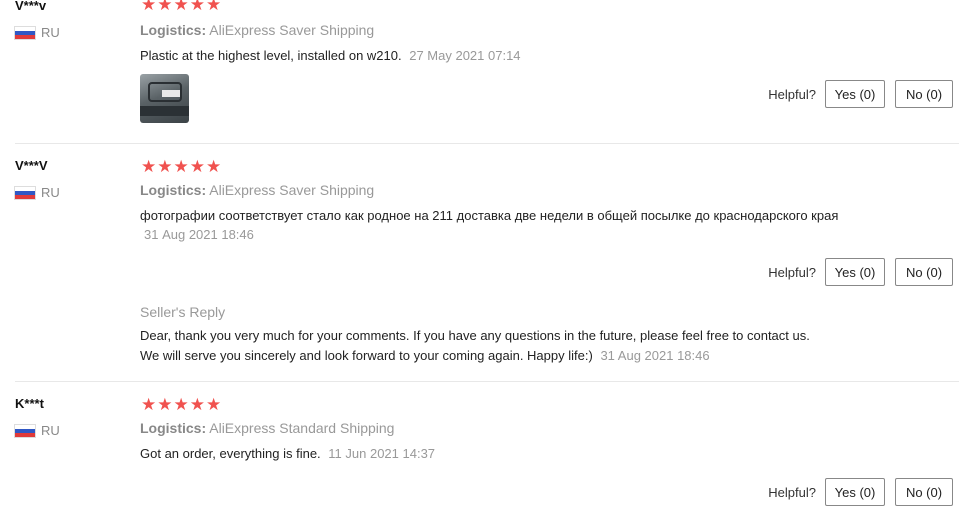 The image size is (972, 524). Describe the element at coordinates (230, 453) in the screenshot. I see `review-body: Got an order, everything is fine.` at that location.